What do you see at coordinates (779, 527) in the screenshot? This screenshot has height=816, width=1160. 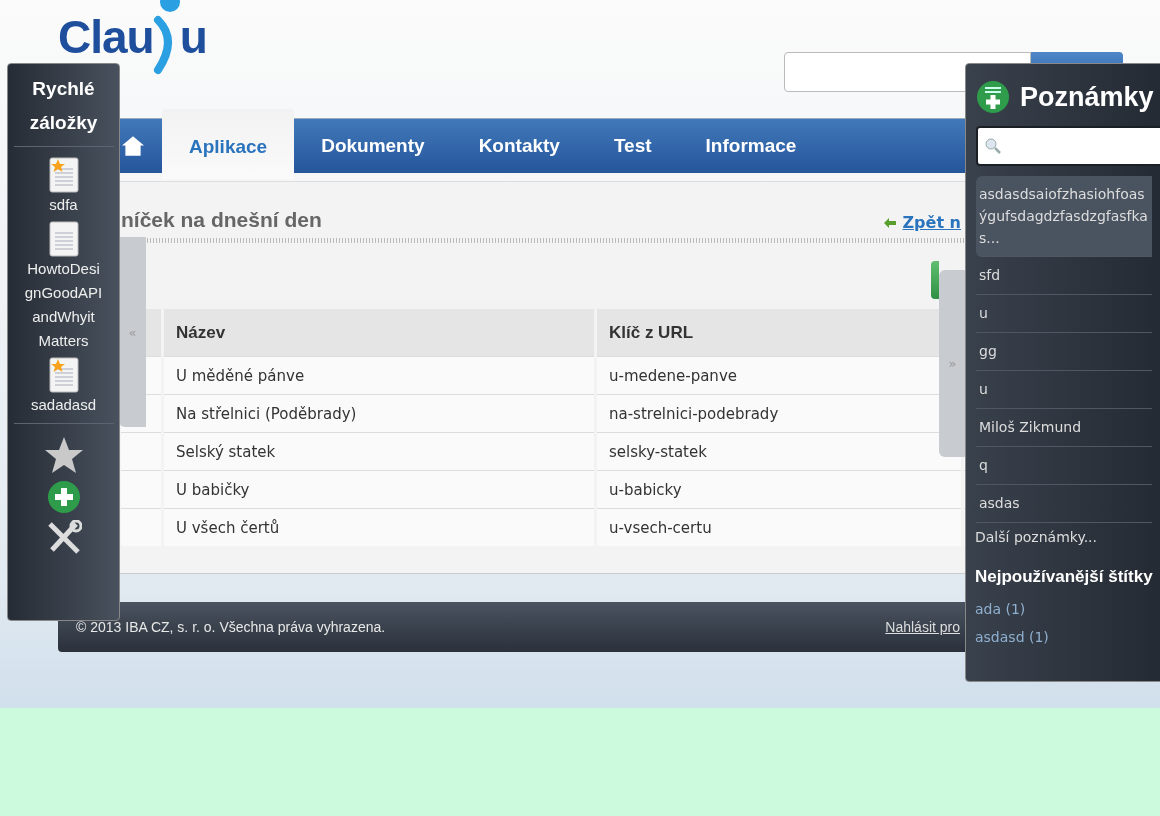 I see `table-cell: u-vsech-certu` at bounding box center [779, 527].